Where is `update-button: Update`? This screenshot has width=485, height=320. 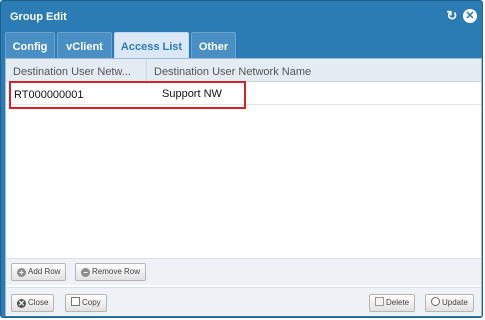
update-button: Update is located at coordinates (449, 303).